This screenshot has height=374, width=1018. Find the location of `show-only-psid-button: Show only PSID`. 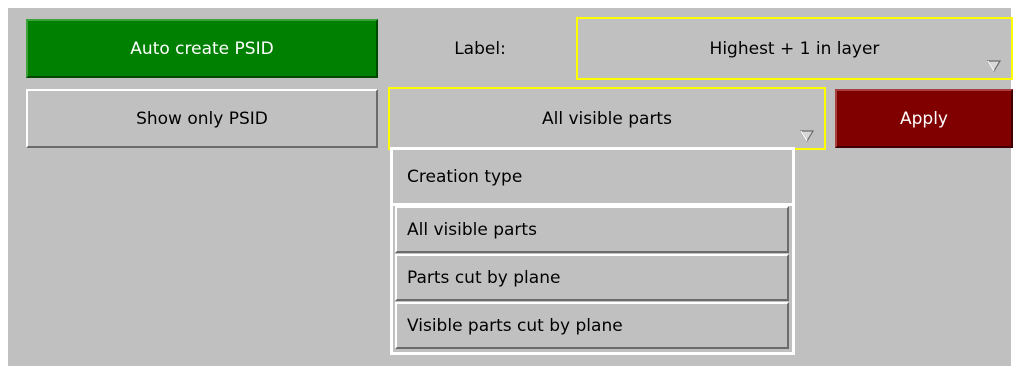

show-only-psid-button: Show only PSID is located at coordinates (202, 118).